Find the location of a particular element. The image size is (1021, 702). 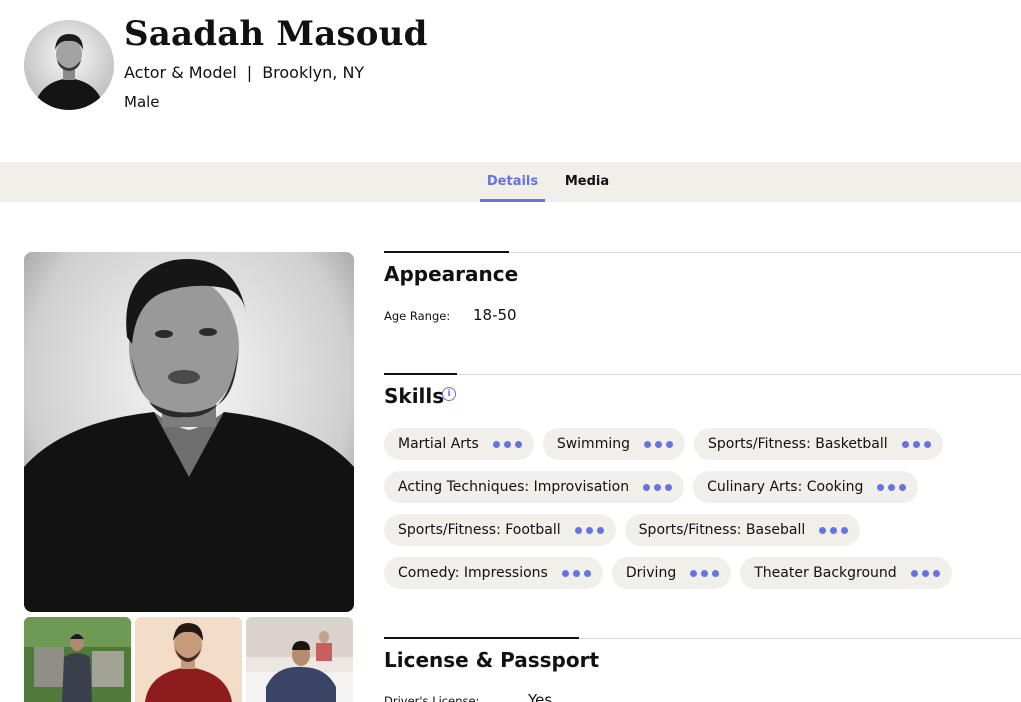

skill-chip: Driving is located at coordinates (671, 573).